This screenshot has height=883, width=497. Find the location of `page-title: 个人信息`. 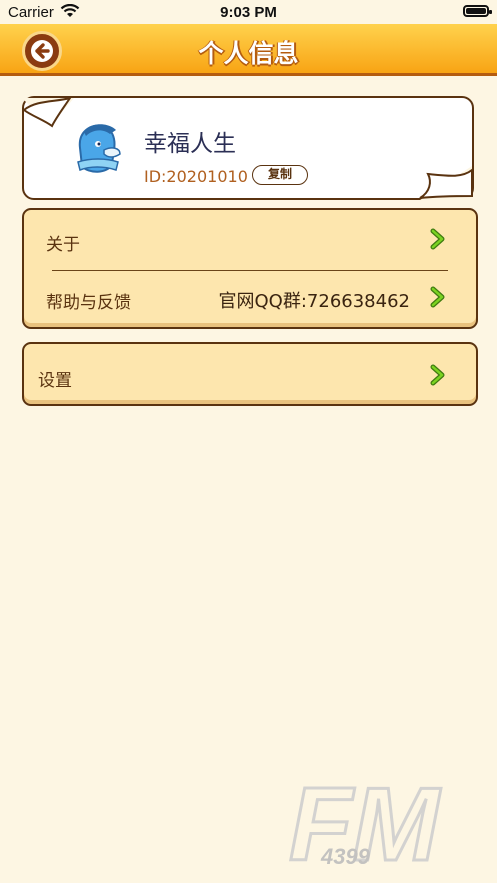

page-title: 个人信息 is located at coordinates (248, 53).